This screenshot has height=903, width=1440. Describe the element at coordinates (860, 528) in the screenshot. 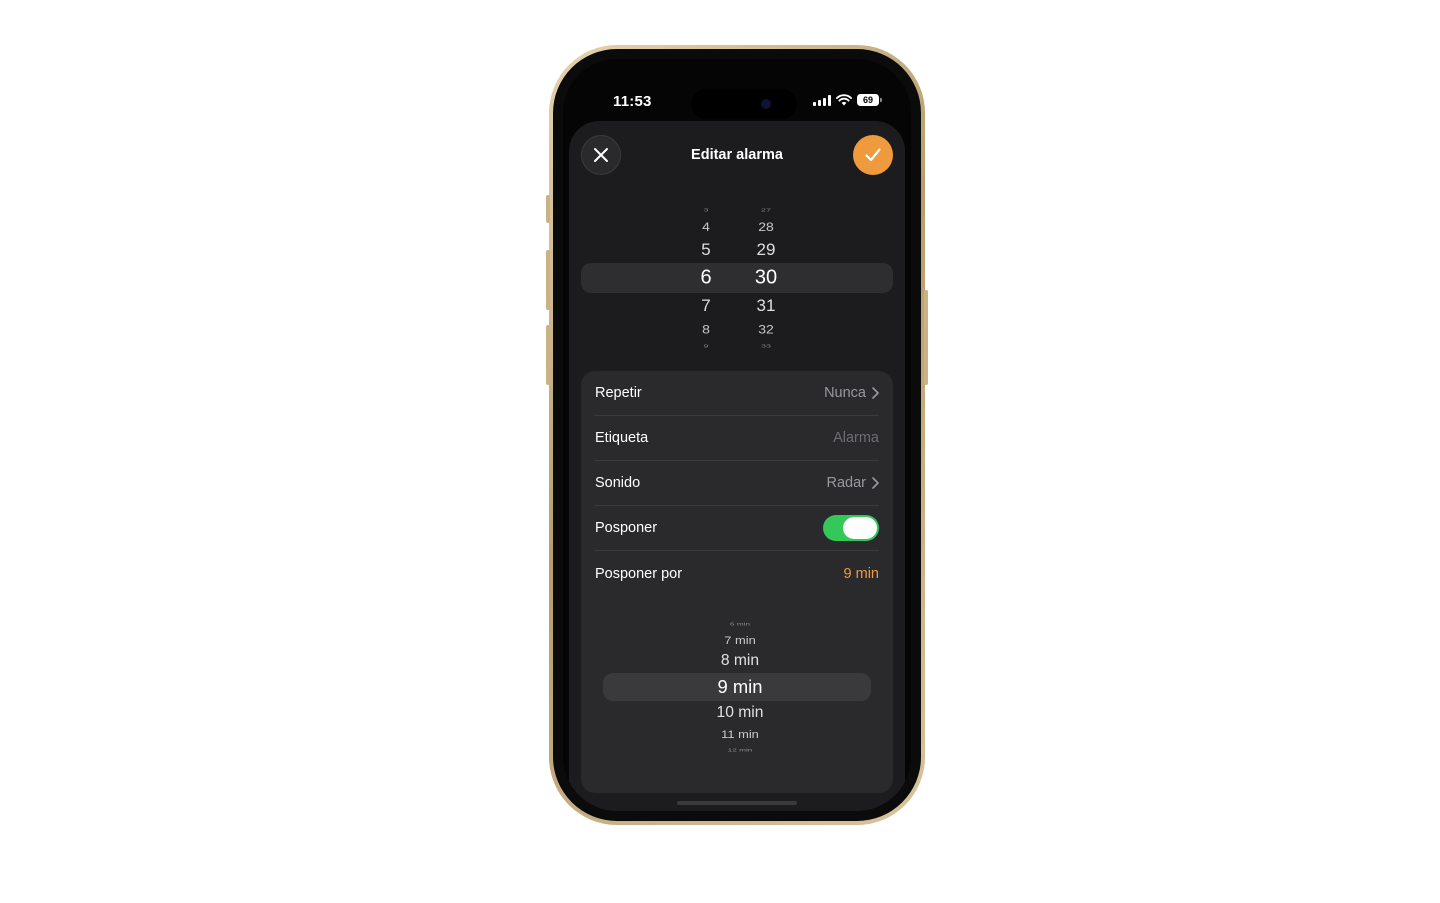

I see `toggle-knob` at that location.